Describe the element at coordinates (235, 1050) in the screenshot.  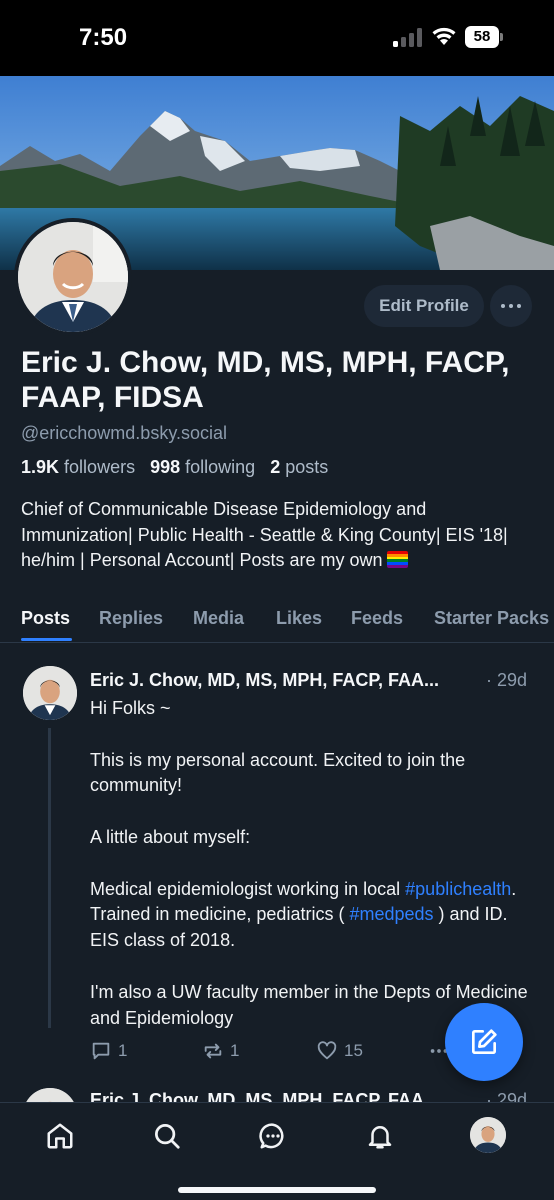
I see `repost-count: 1` at that location.